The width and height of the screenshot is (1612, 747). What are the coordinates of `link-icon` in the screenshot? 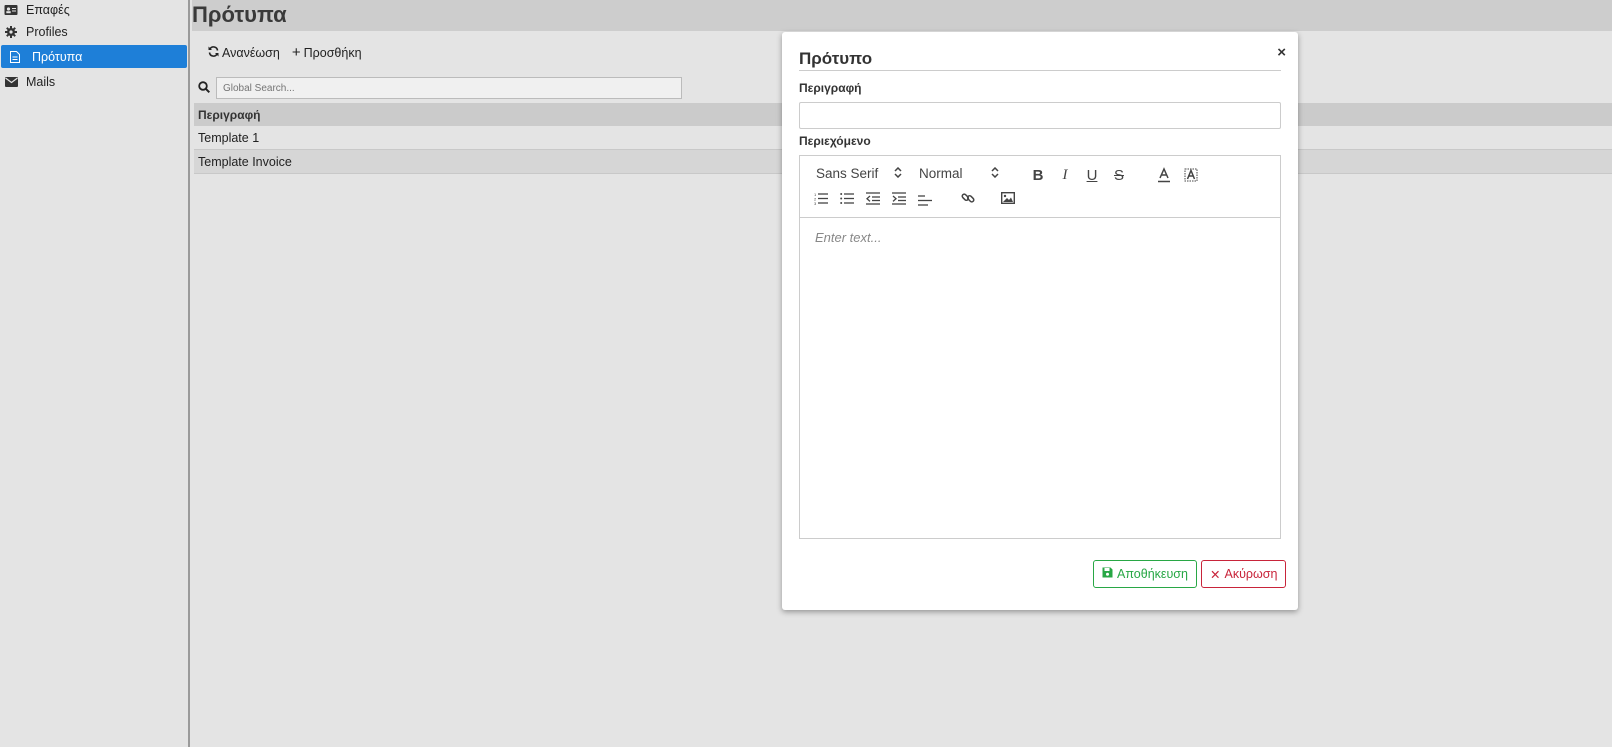 It's located at (968, 198).